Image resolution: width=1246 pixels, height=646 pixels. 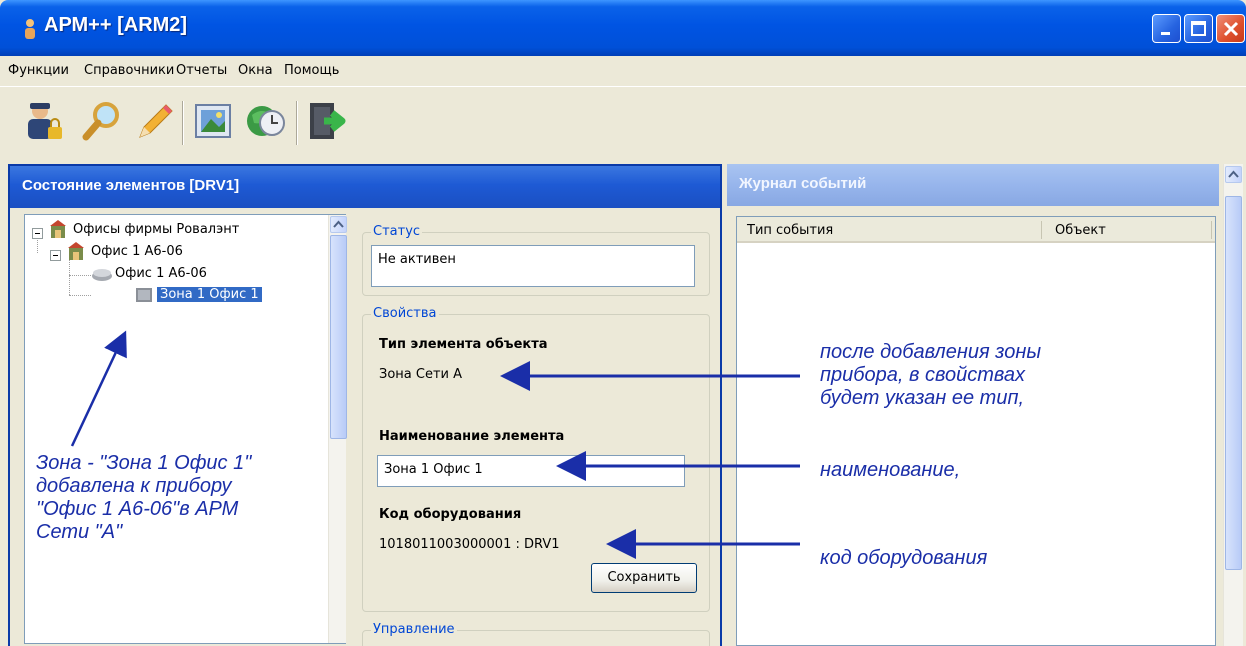 What do you see at coordinates (890, 470) in the screenshot?
I see `name-annotation: наименование,` at bounding box center [890, 470].